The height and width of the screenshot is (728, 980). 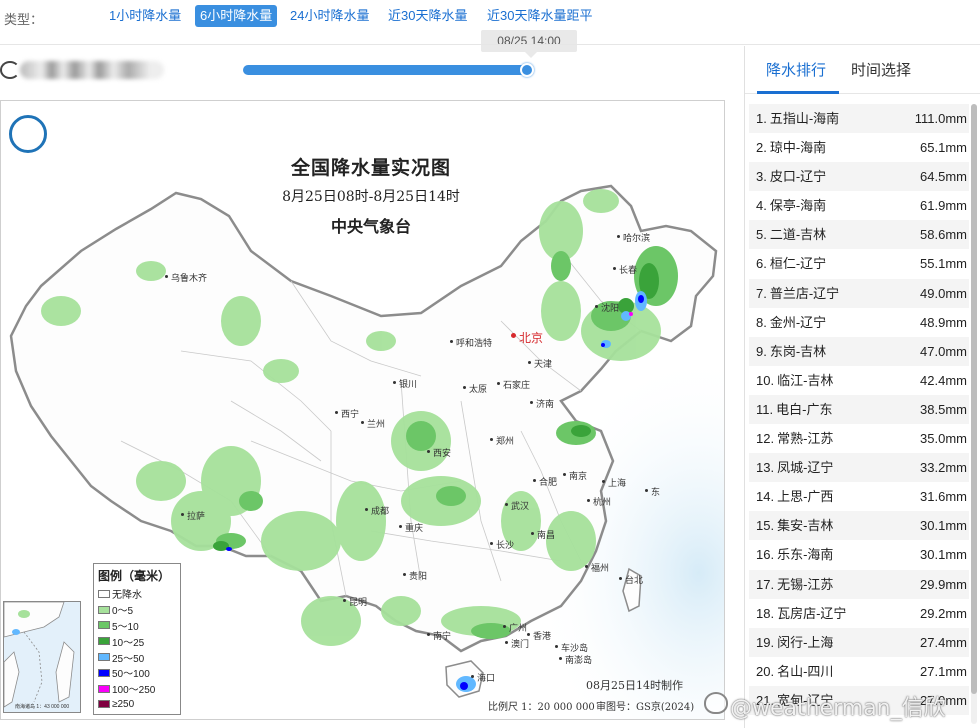 I want to click on legend-label: 25～50, so click(x=128, y=659).